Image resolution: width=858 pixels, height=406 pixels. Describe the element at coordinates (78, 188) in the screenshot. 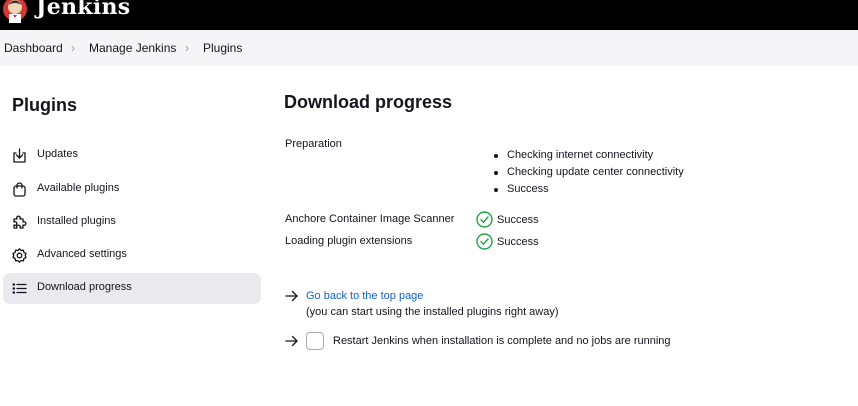

I see `sidebar-item-label: Available plugins` at that location.